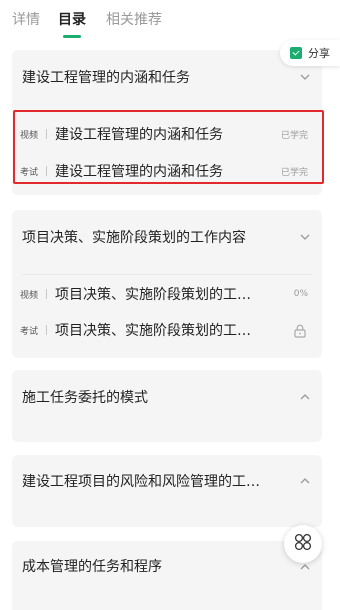 This screenshot has width=340, height=610. Describe the element at coordinates (72, 20) in the screenshot. I see `tab-catalog: 目录` at that location.